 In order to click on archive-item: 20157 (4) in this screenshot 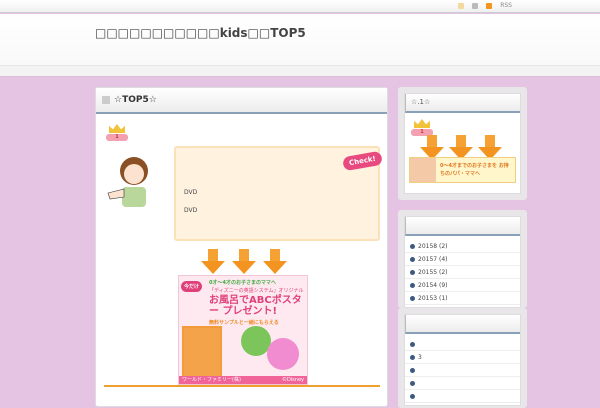, I will do `click(462, 259)`.